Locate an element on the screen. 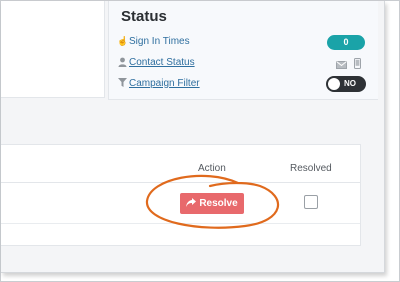 The width and height of the screenshot is (400, 282). status-title: Status is located at coordinates (144, 16).